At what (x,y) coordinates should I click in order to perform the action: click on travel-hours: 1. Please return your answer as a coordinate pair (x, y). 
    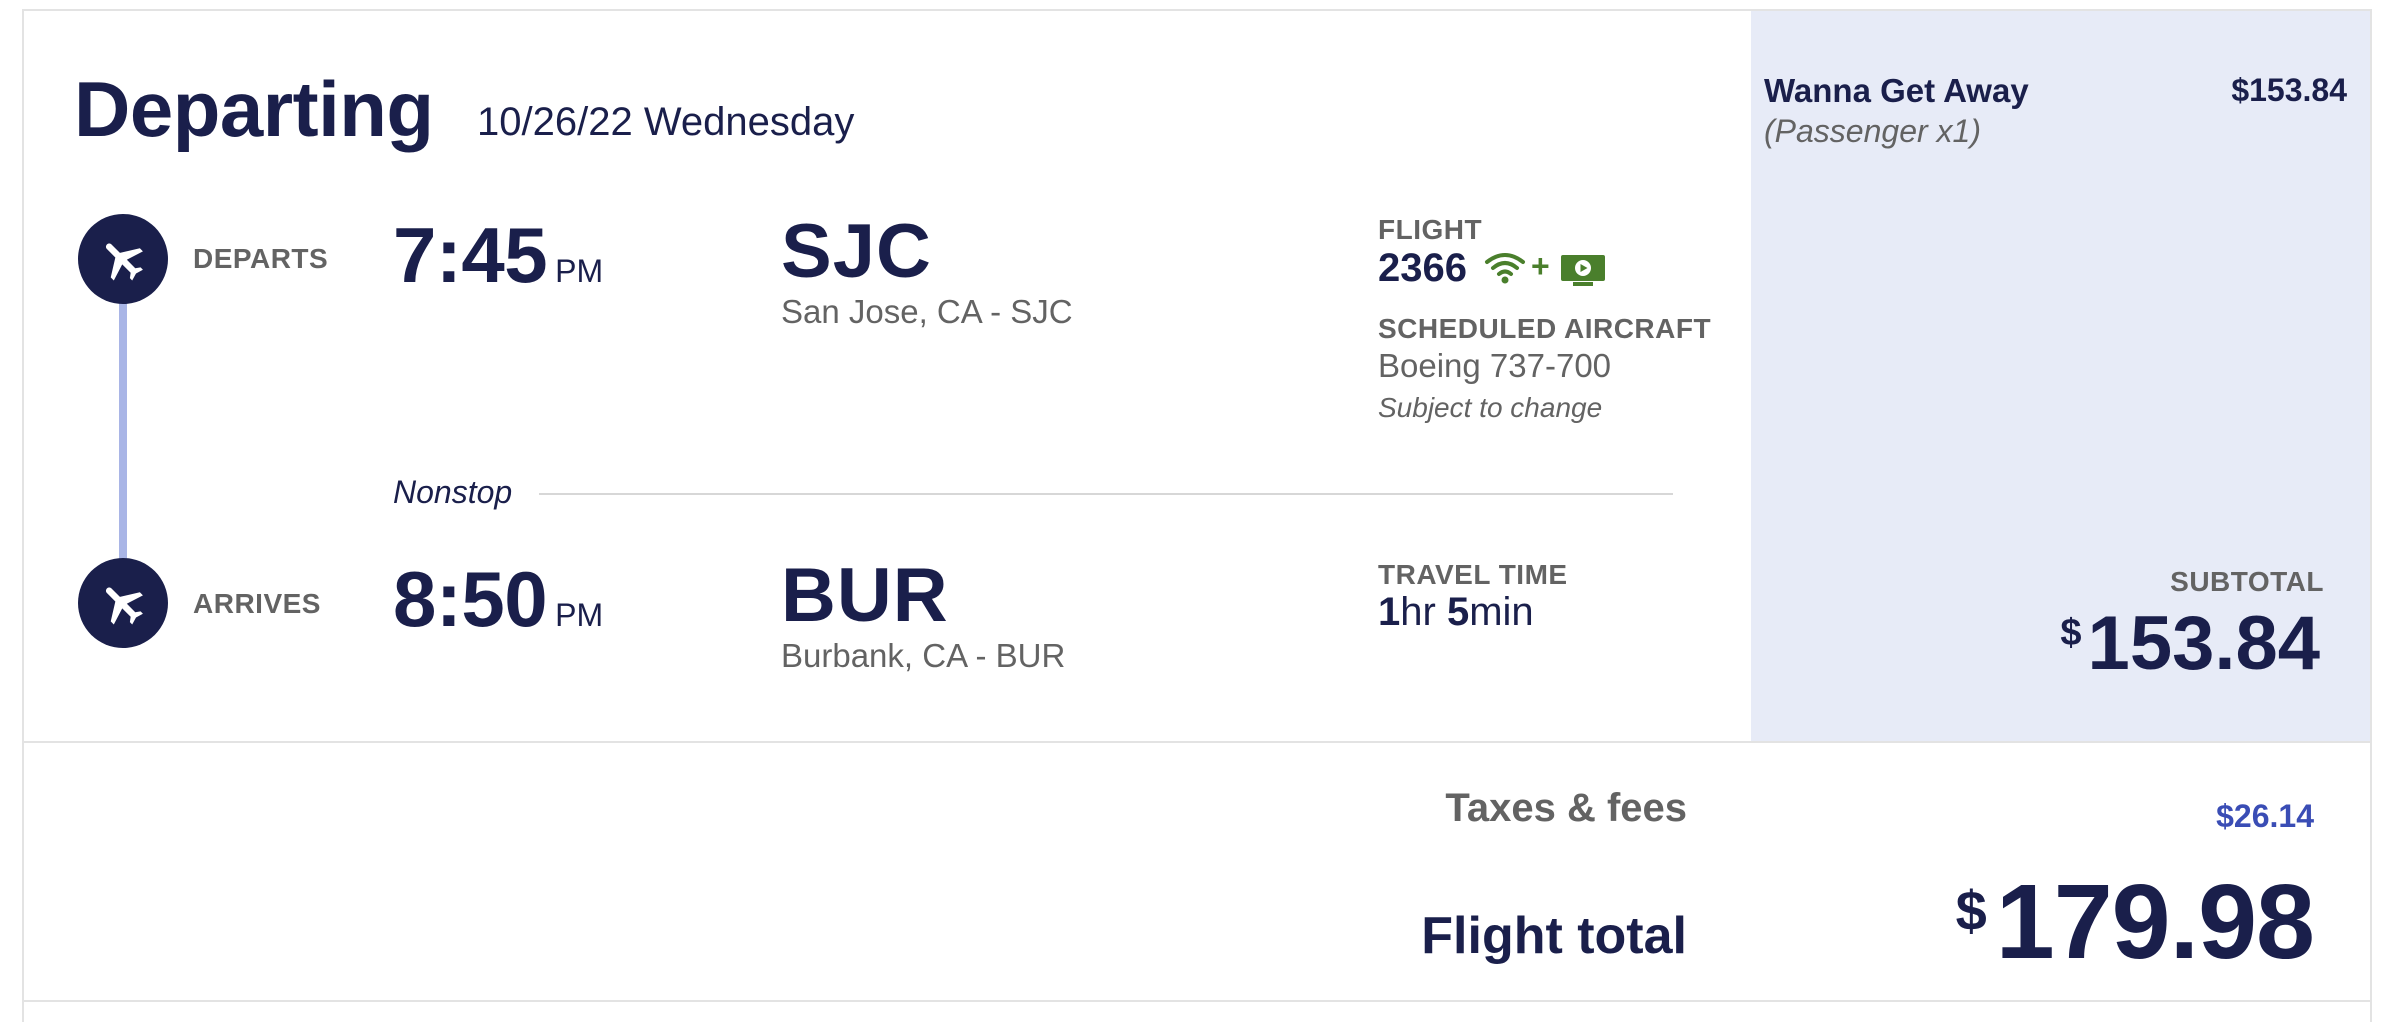
    Looking at the image, I should click on (1389, 612).